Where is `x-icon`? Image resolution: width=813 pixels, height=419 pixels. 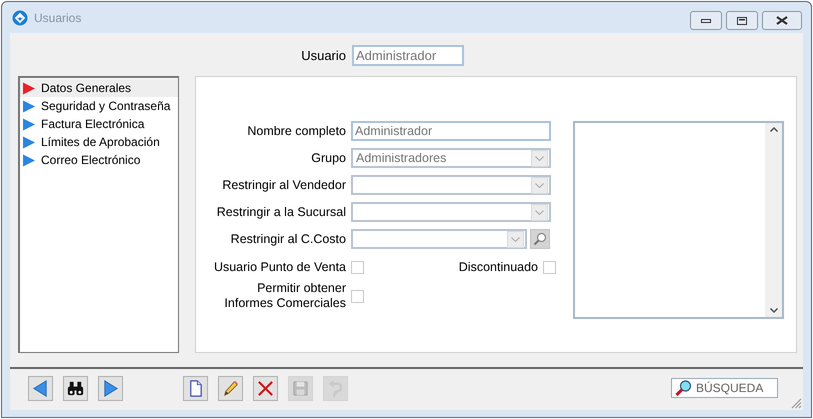 x-icon is located at coordinates (265, 388).